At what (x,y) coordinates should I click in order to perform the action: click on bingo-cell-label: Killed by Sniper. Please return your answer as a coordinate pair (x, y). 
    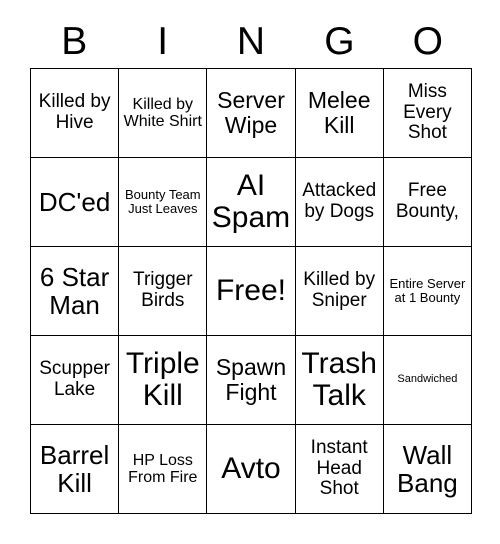
    Looking at the image, I should click on (339, 290).